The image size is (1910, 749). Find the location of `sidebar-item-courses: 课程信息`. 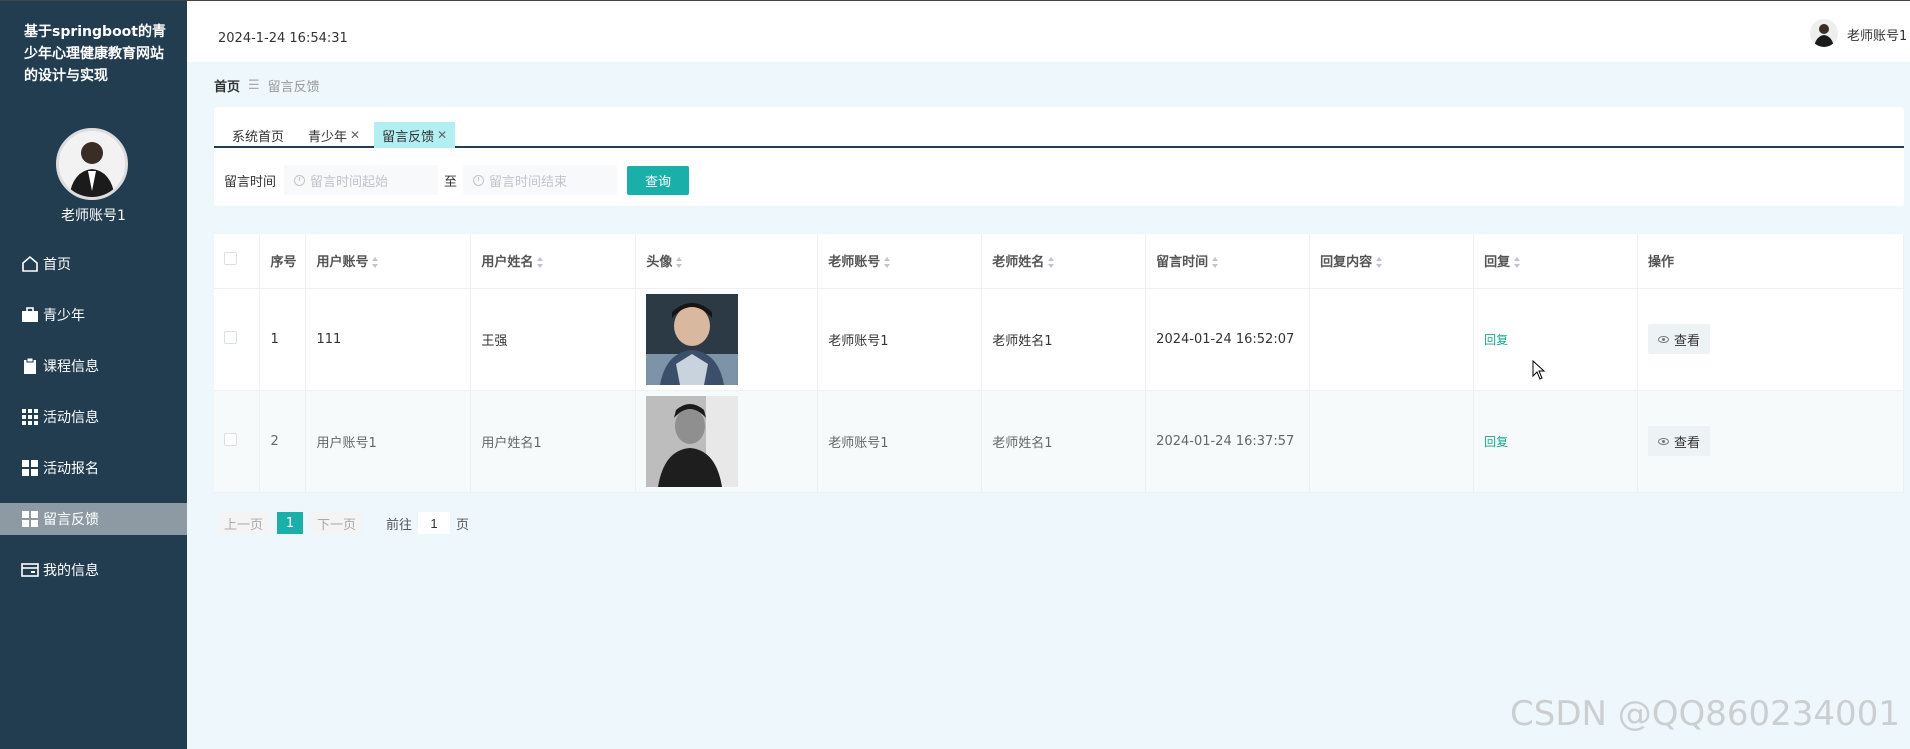

sidebar-item-courses: 课程信息 is located at coordinates (93, 366).